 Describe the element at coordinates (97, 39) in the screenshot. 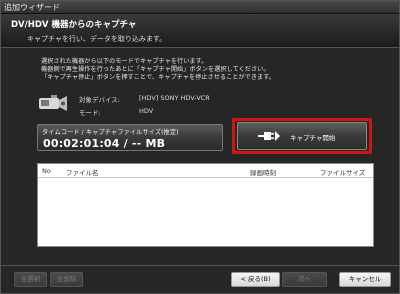

I see `page-subtitle: キャプチャを行い、データを取り込みます。` at that location.